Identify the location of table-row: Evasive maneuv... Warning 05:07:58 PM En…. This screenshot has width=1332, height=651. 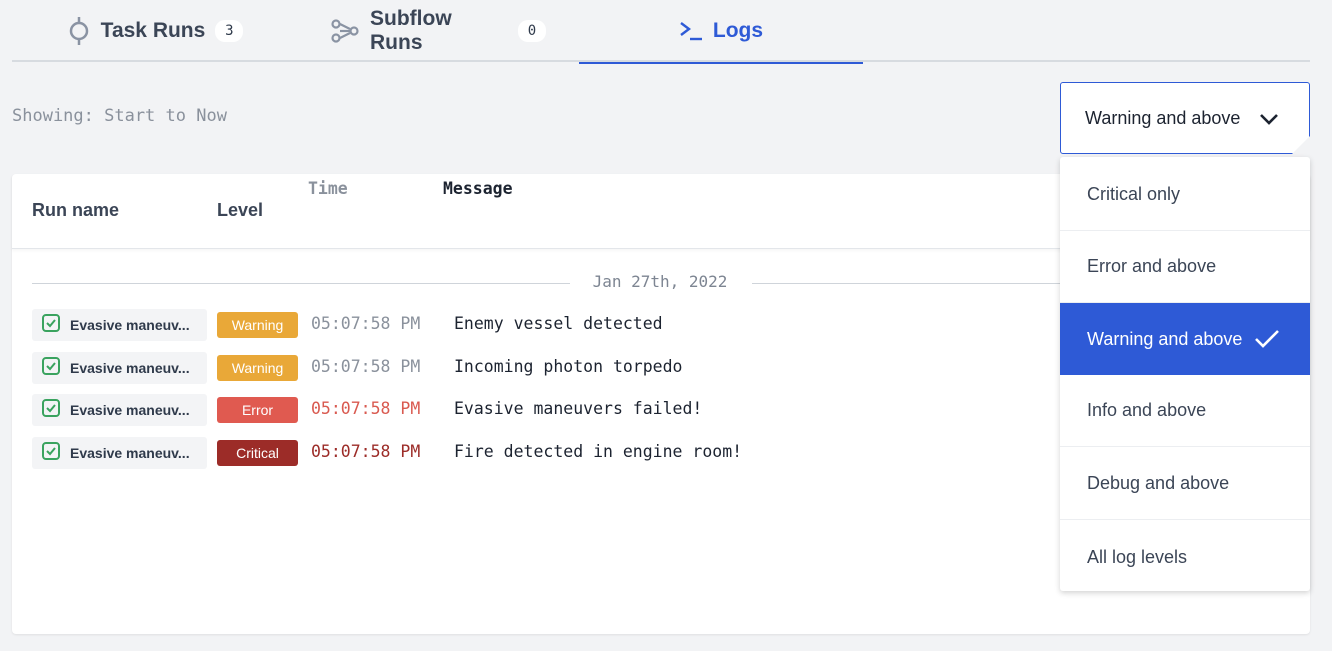
(532, 325).